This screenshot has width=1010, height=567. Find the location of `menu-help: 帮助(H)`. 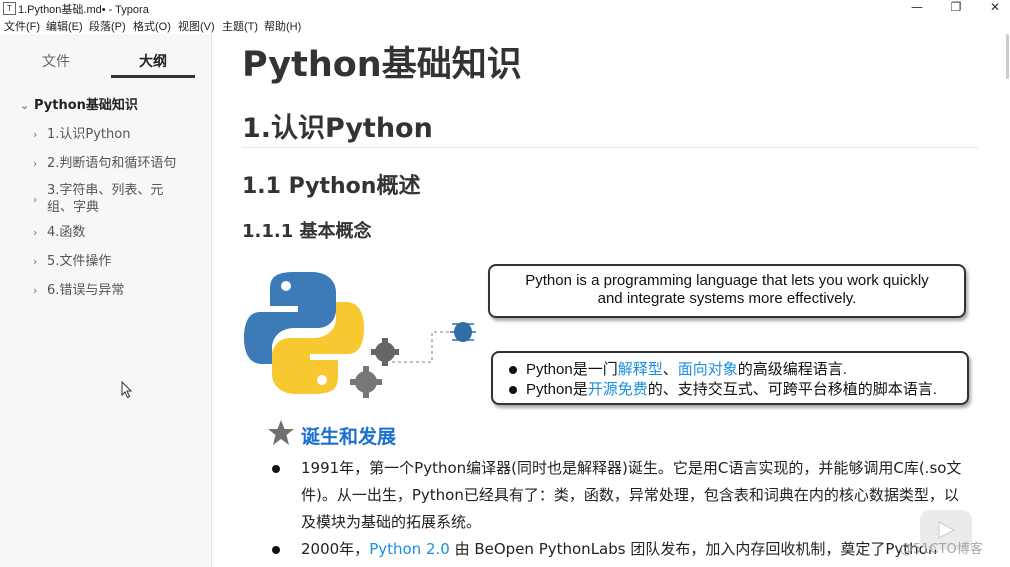

menu-help: 帮助(H) is located at coordinates (282, 26).